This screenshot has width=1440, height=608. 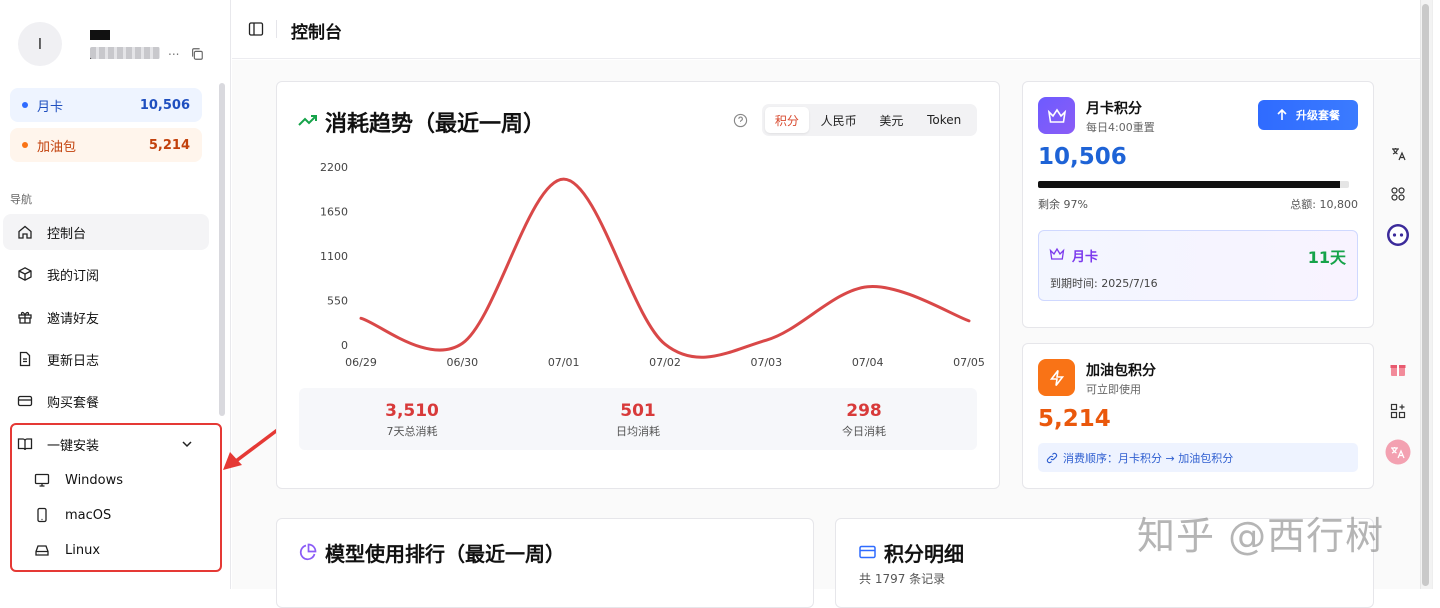 I want to click on install-item-label: Windows, so click(x=94, y=480).